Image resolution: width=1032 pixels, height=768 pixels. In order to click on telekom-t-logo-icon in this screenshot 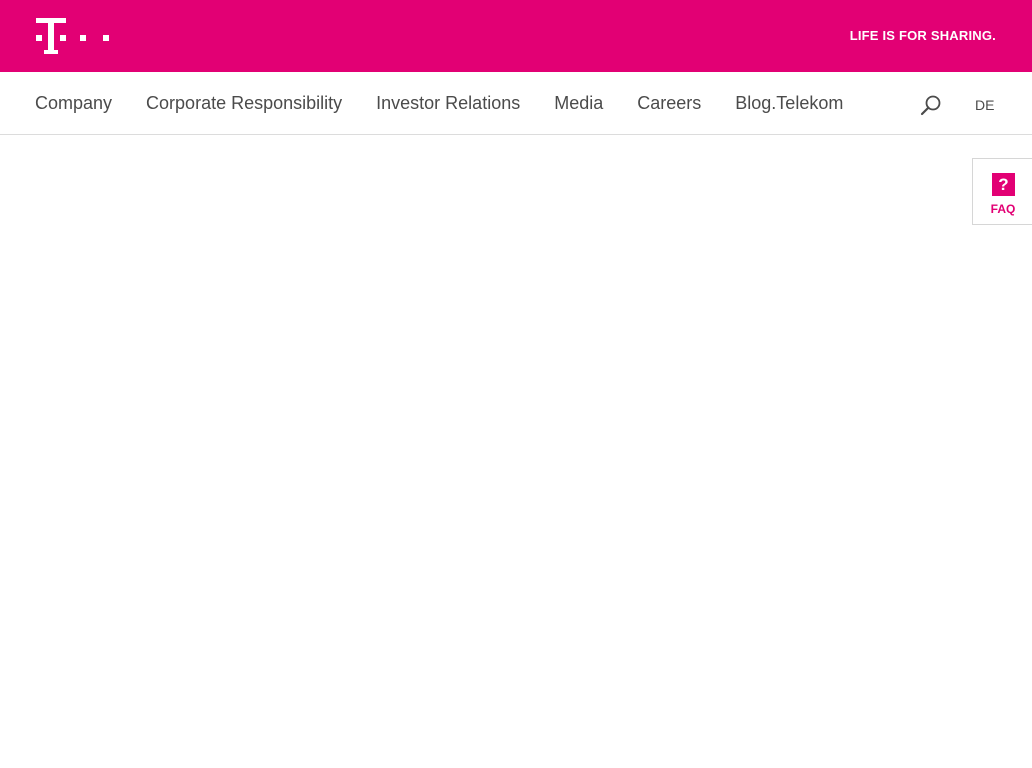, I will do `click(72, 36)`.